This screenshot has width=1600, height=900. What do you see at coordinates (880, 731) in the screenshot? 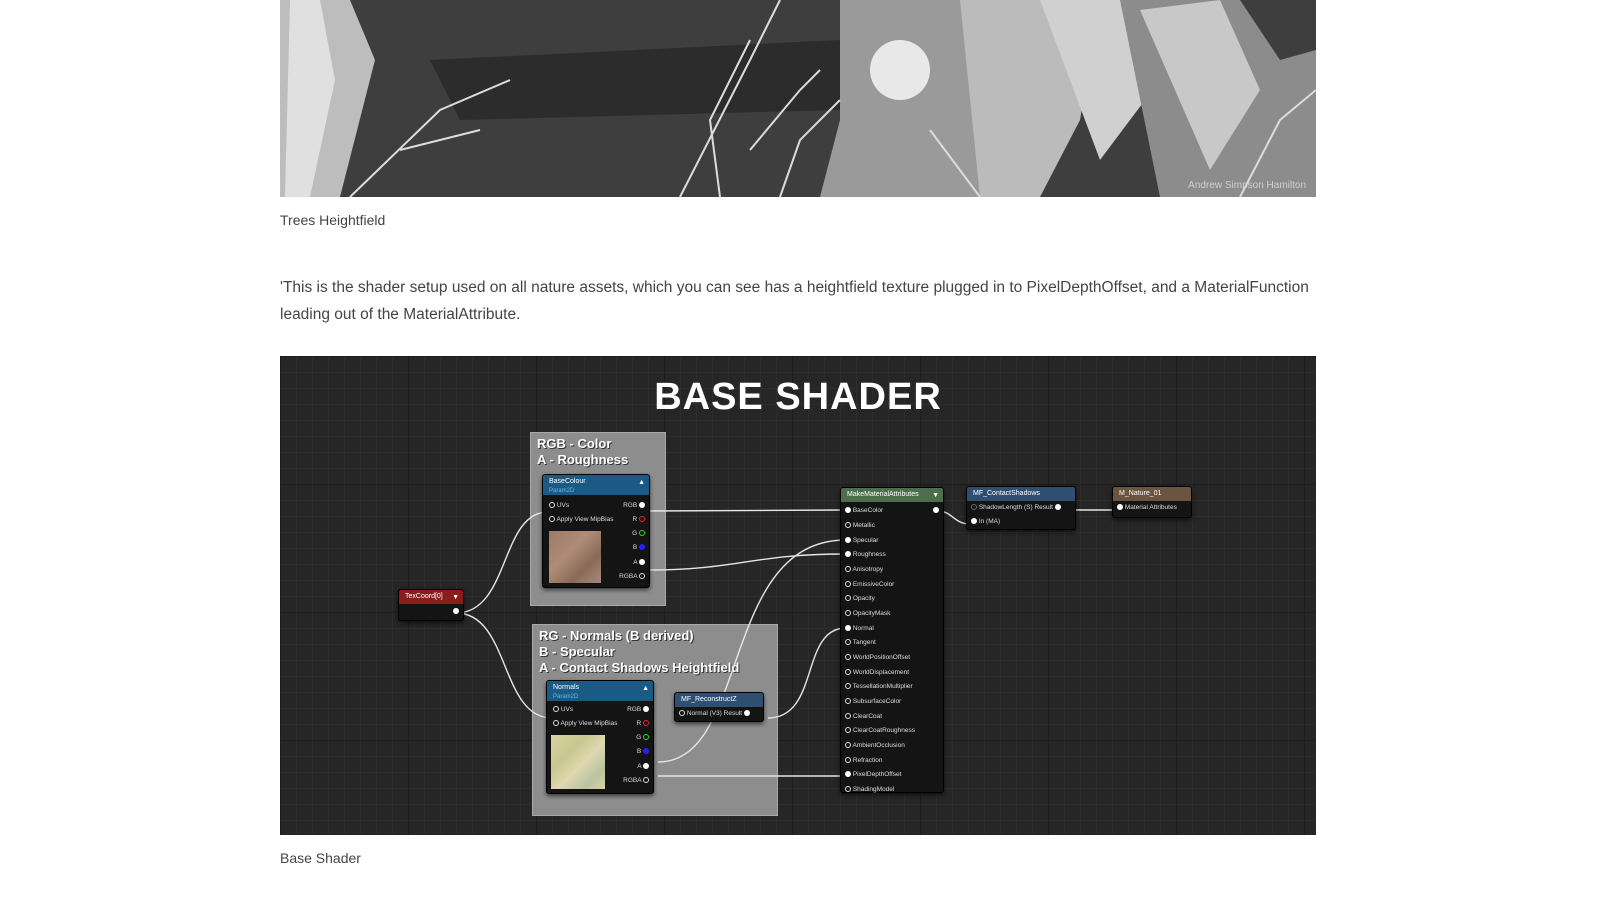
I see `make-clearcoatroughness-pin: ClearCoatRoughness` at bounding box center [880, 731].